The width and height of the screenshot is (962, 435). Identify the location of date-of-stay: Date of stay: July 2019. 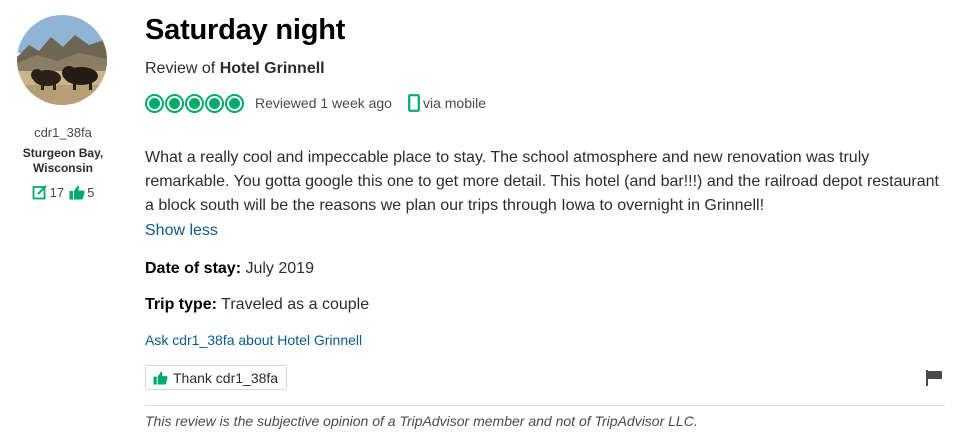
(229, 269).